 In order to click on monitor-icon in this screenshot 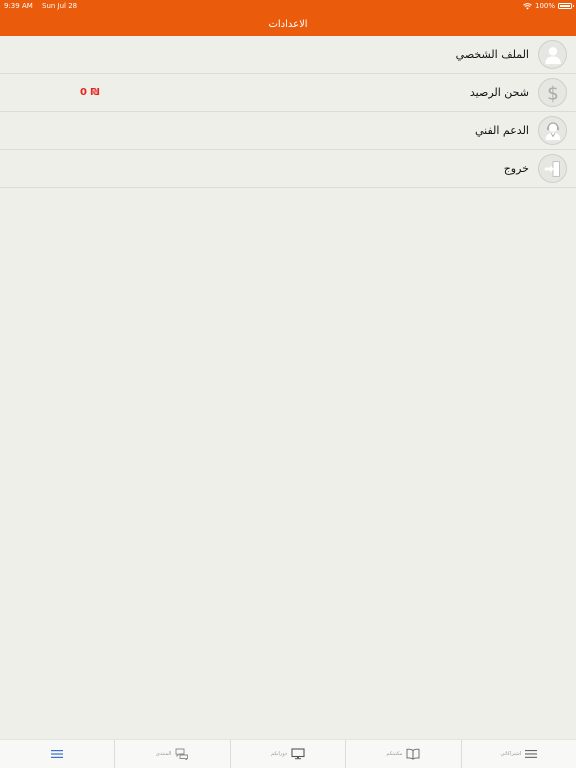, I will do `click(298, 754)`.